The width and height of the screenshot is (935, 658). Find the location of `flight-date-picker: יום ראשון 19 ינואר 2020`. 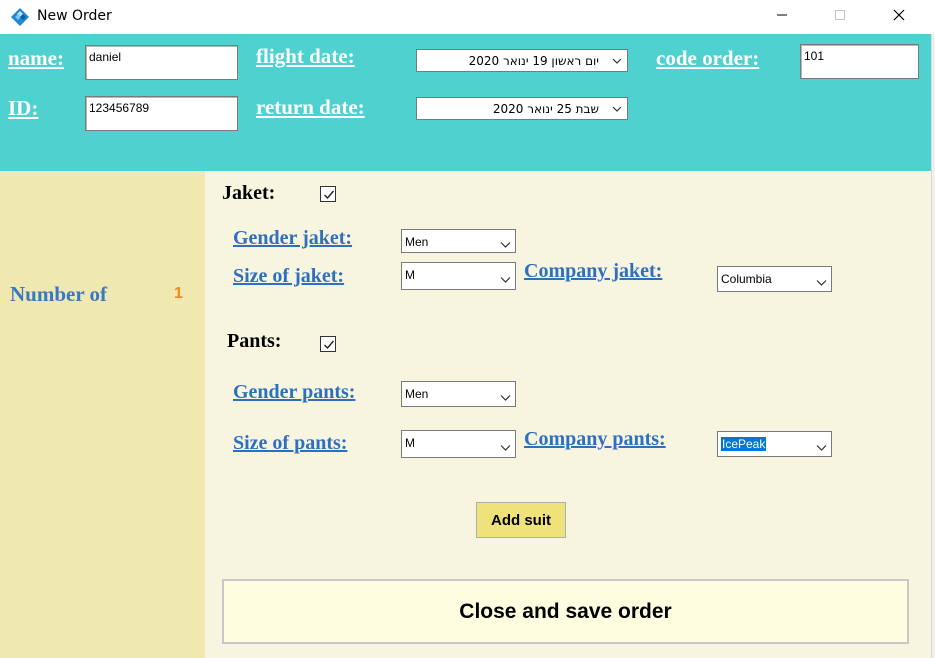

flight-date-picker: יום ראשון 19 ינואר 2020 is located at coordinates (522, 60).